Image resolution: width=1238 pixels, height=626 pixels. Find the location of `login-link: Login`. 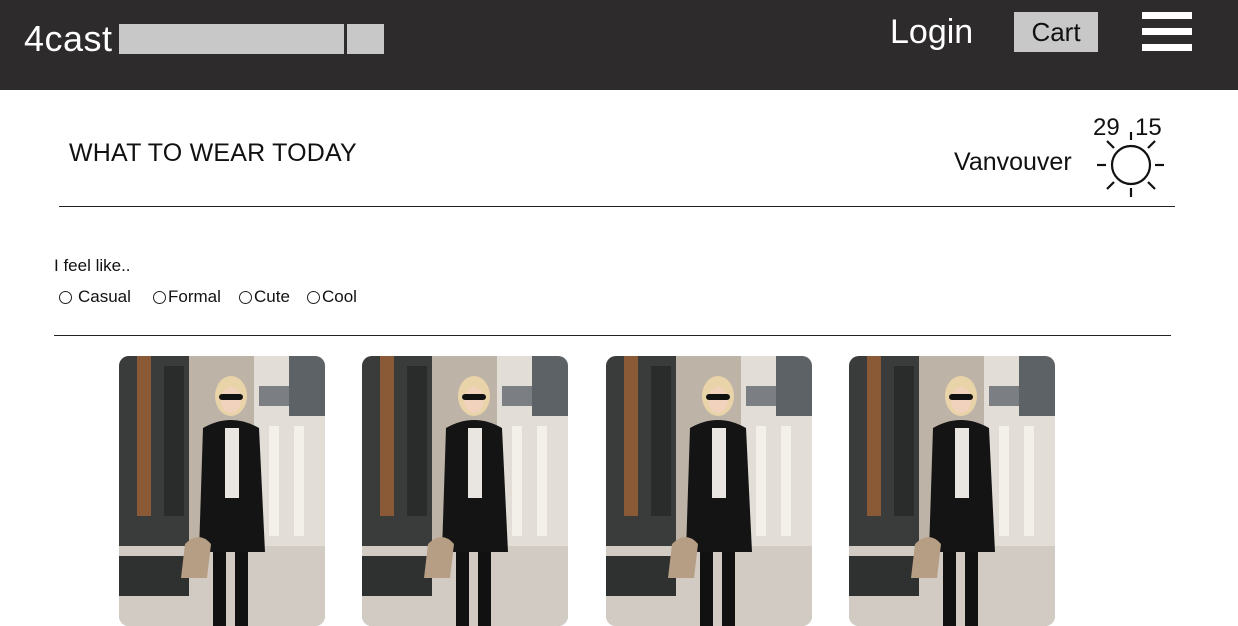

login-link: Login is located at coordinates (931, 32).